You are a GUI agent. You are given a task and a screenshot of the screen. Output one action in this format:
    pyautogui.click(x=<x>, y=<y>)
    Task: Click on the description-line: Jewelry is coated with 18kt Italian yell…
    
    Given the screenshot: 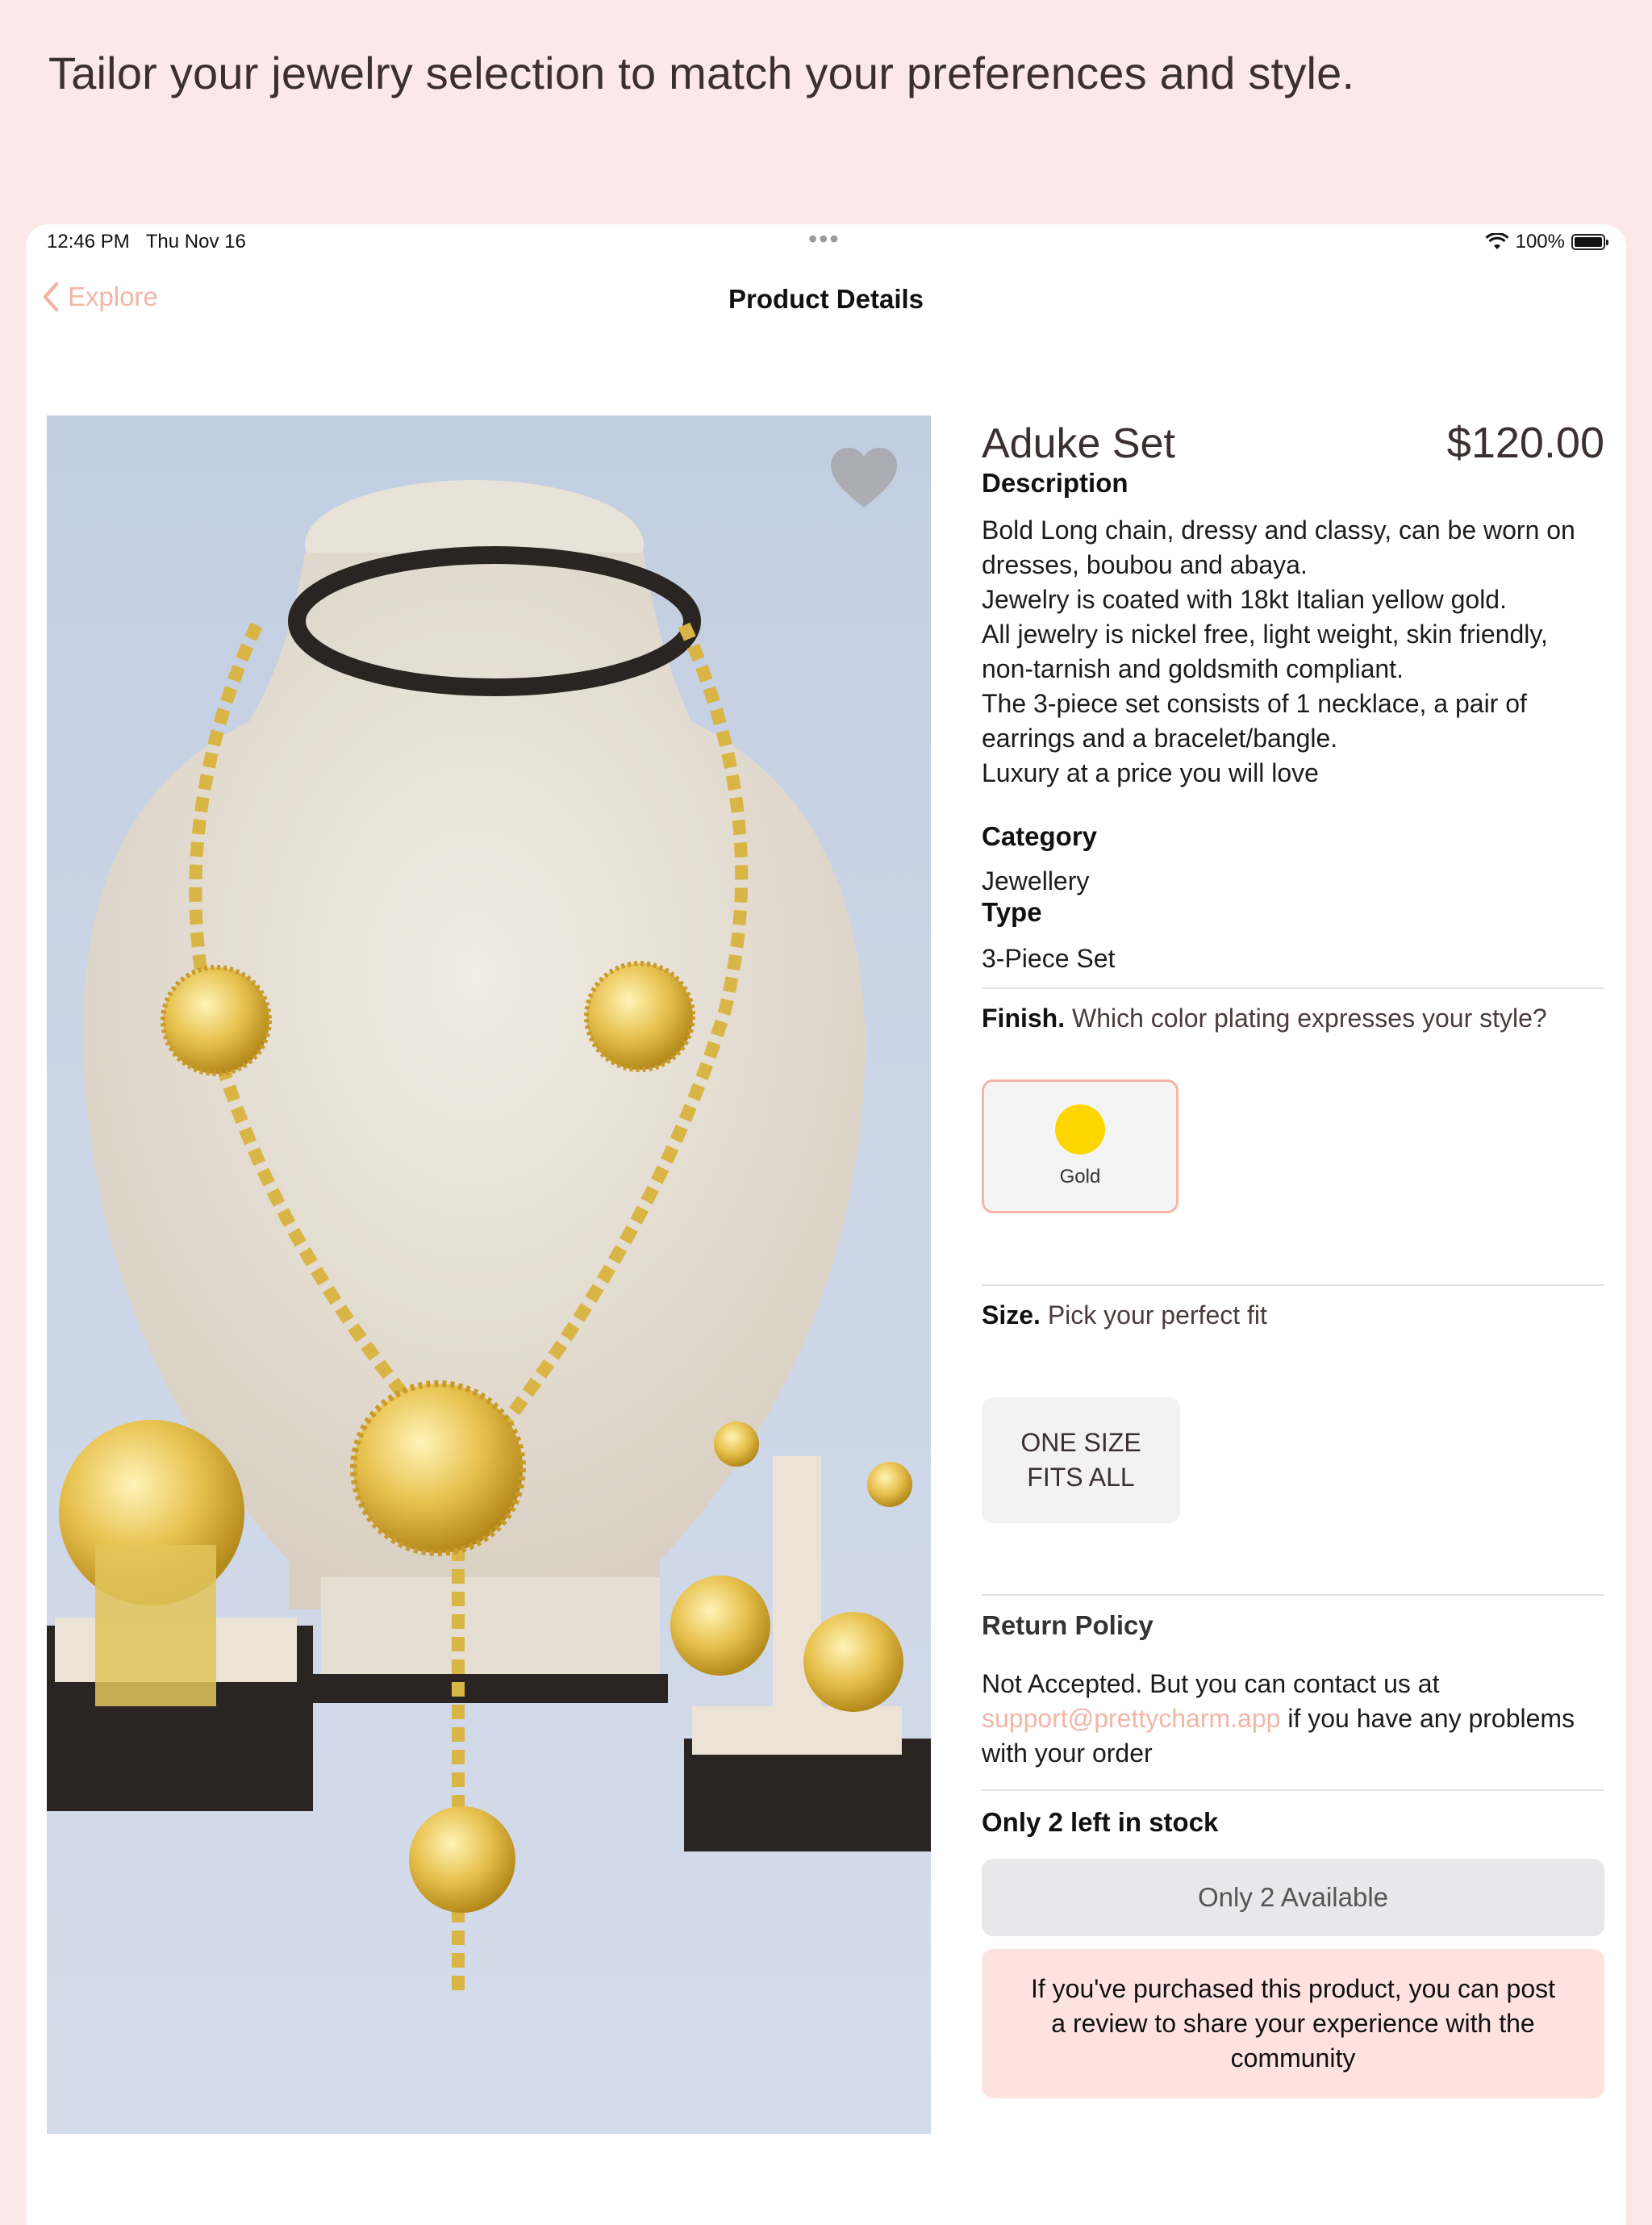 What is the action you would take?
    pyautogui.click(x=1244, y=600)
    